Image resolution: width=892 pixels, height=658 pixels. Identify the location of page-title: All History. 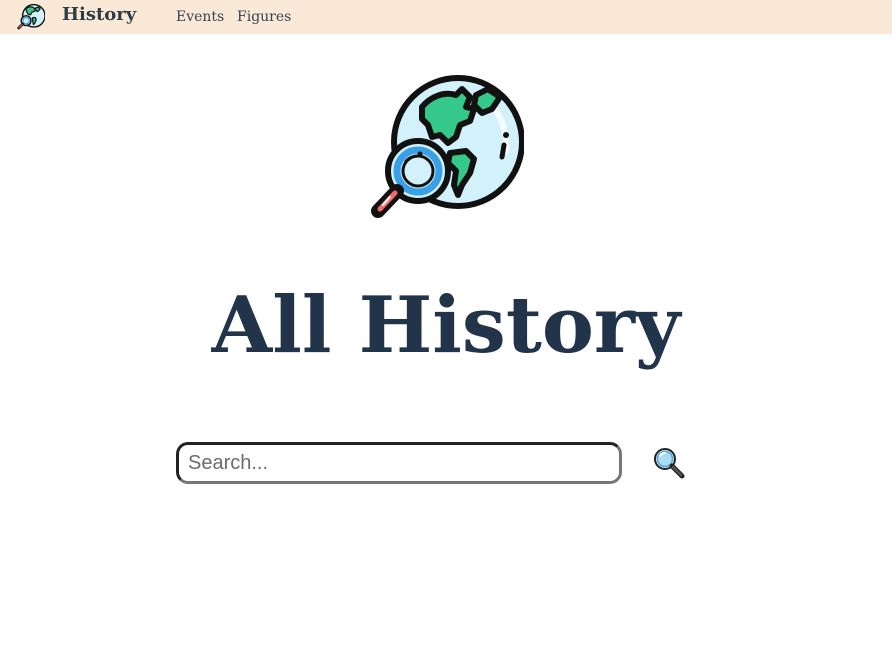
(446, 325).